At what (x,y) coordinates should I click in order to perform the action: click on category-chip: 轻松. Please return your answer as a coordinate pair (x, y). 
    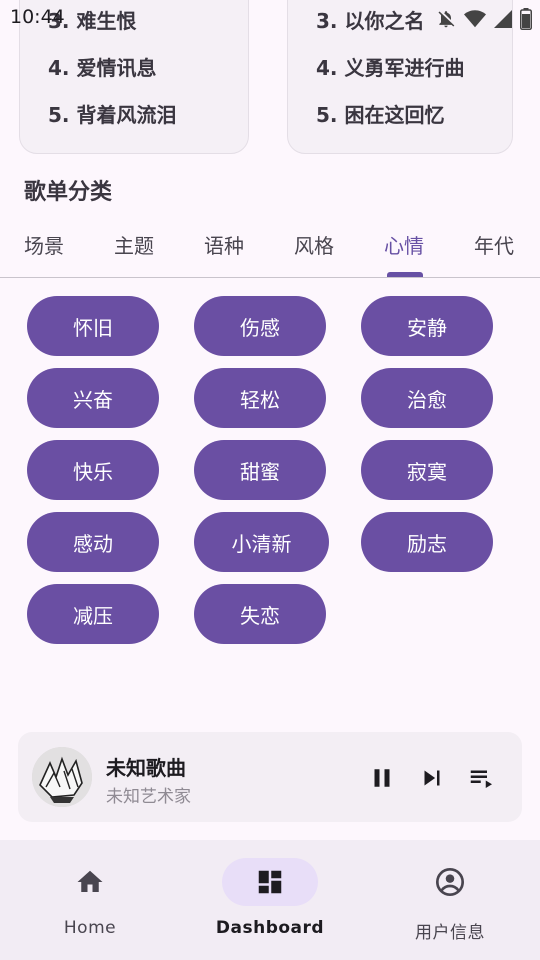
    Looking at the image, I should click on (260, 398).